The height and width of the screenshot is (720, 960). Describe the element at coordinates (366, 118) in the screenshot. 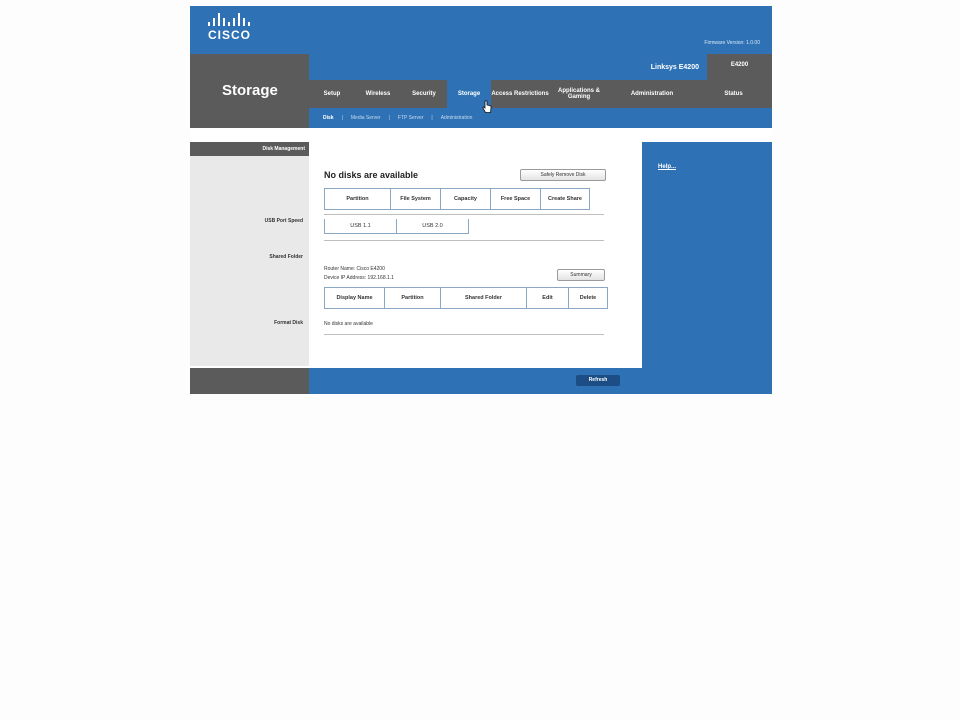

I see `subnav-media-server: Media Server` at that location.